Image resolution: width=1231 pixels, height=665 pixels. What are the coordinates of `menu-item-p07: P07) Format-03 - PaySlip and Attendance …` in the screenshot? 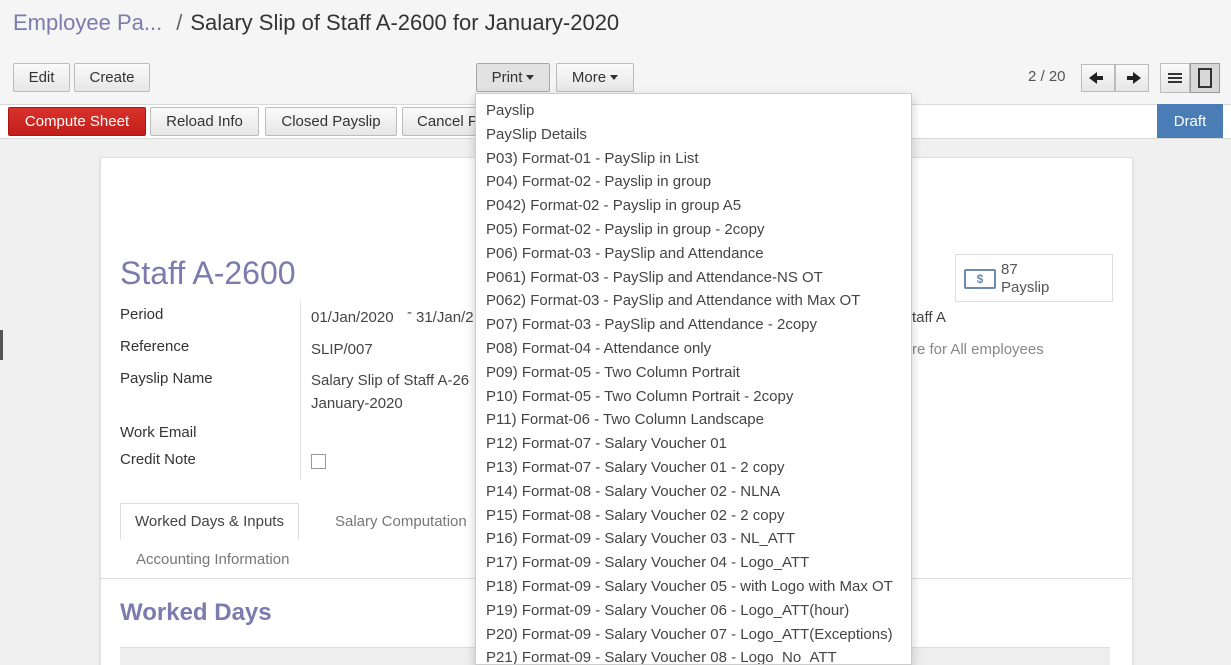 It's located at (693, 325).